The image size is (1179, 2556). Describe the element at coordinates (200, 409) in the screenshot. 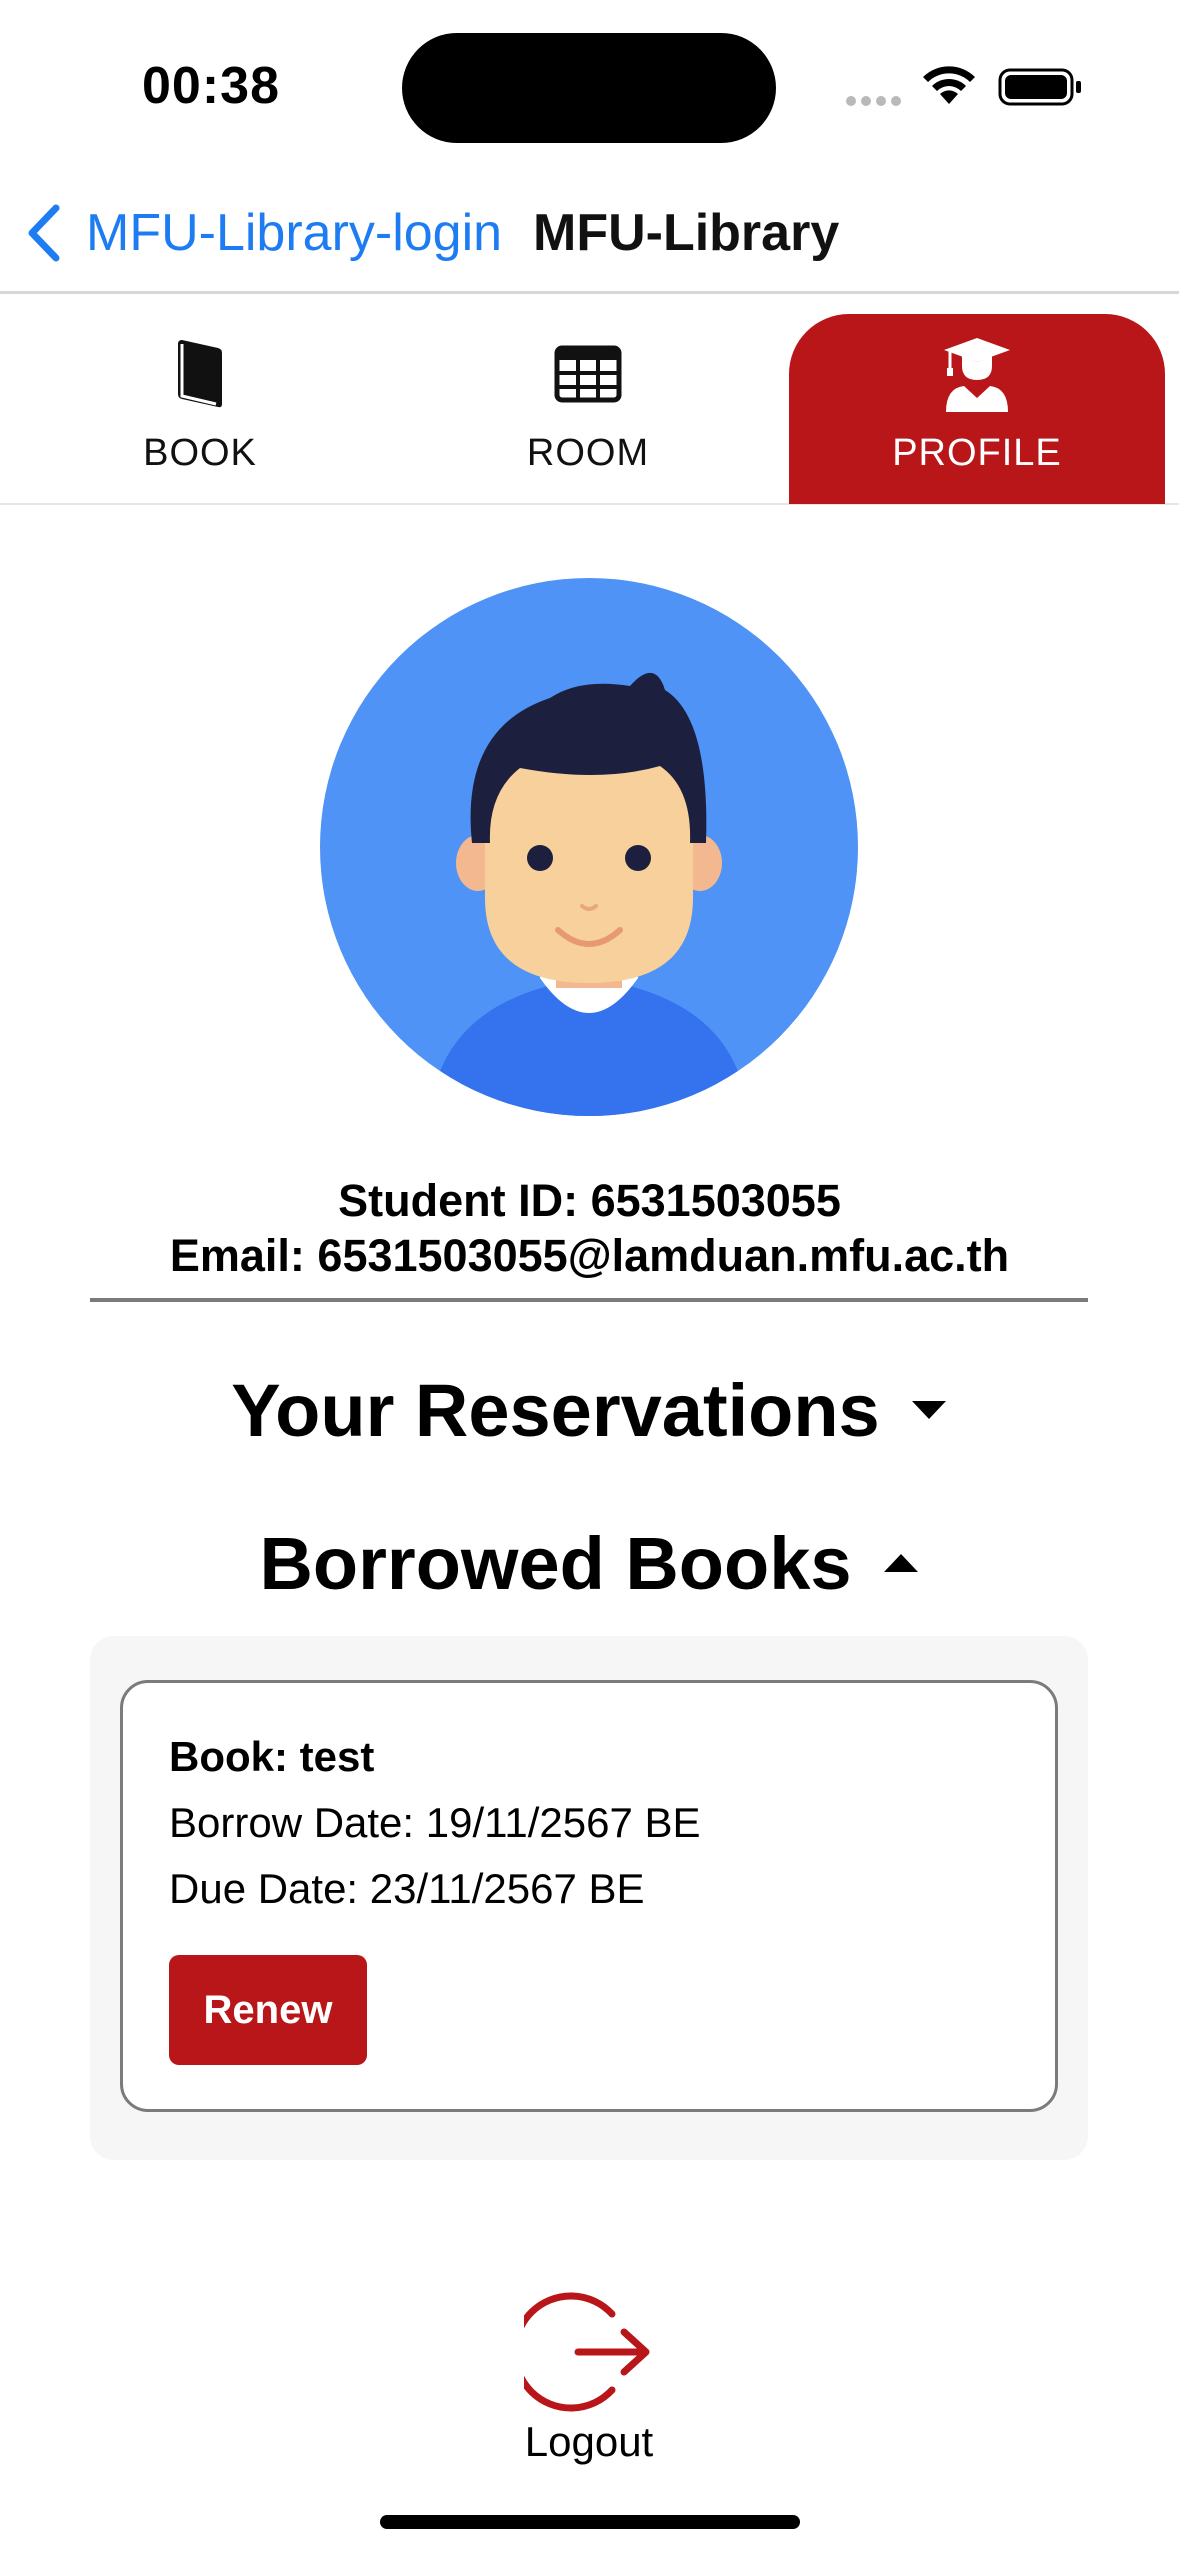

I see `tab-book: BOOK` at that location.